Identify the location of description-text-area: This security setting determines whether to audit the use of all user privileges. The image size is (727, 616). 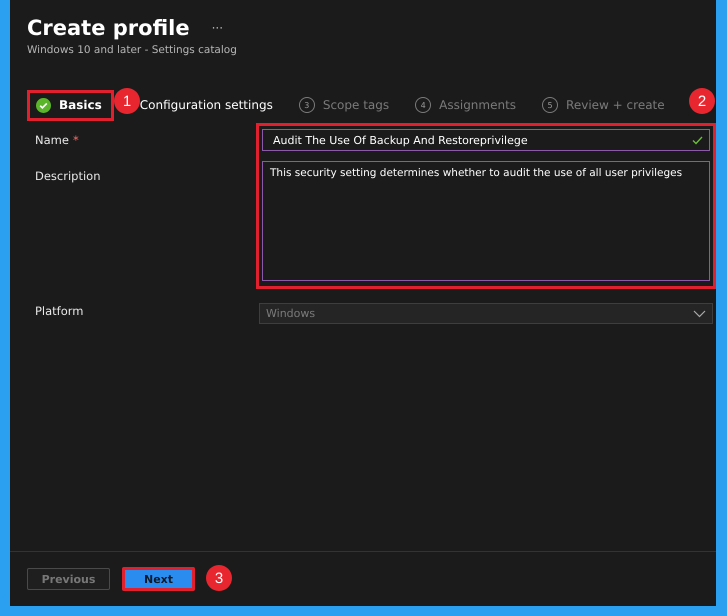
(486, 221).